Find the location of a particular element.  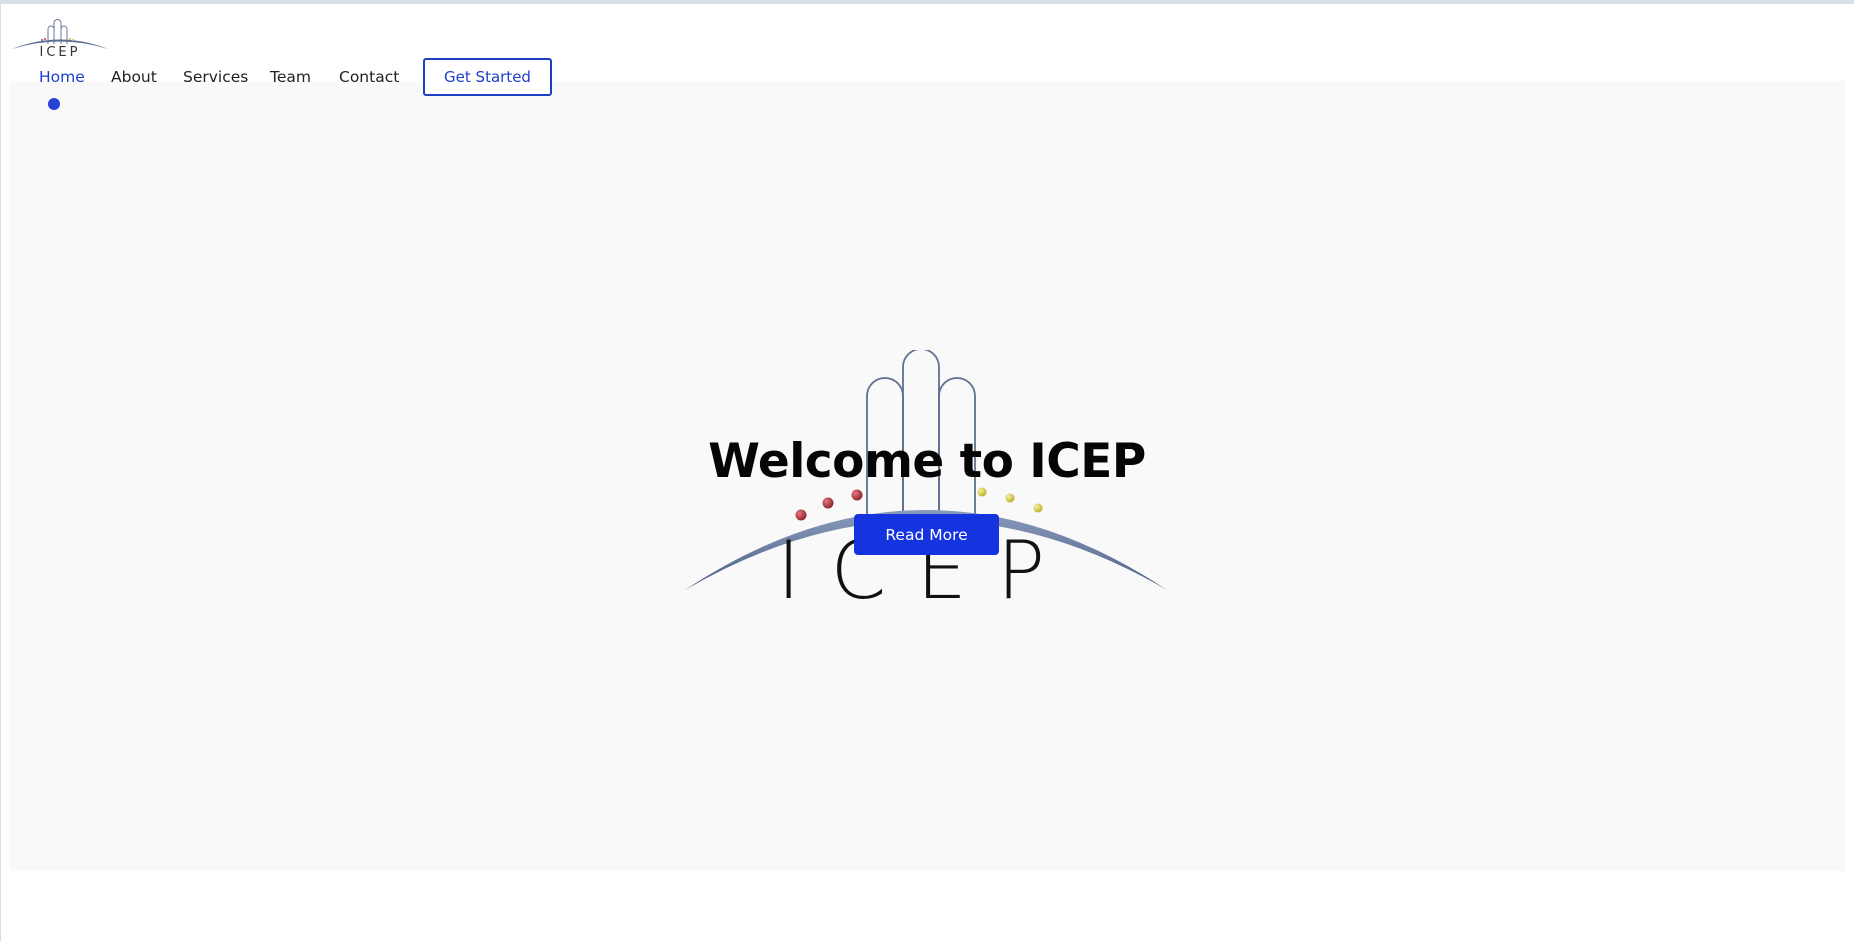

nav-home: Home is located at coordinates (62, 77).